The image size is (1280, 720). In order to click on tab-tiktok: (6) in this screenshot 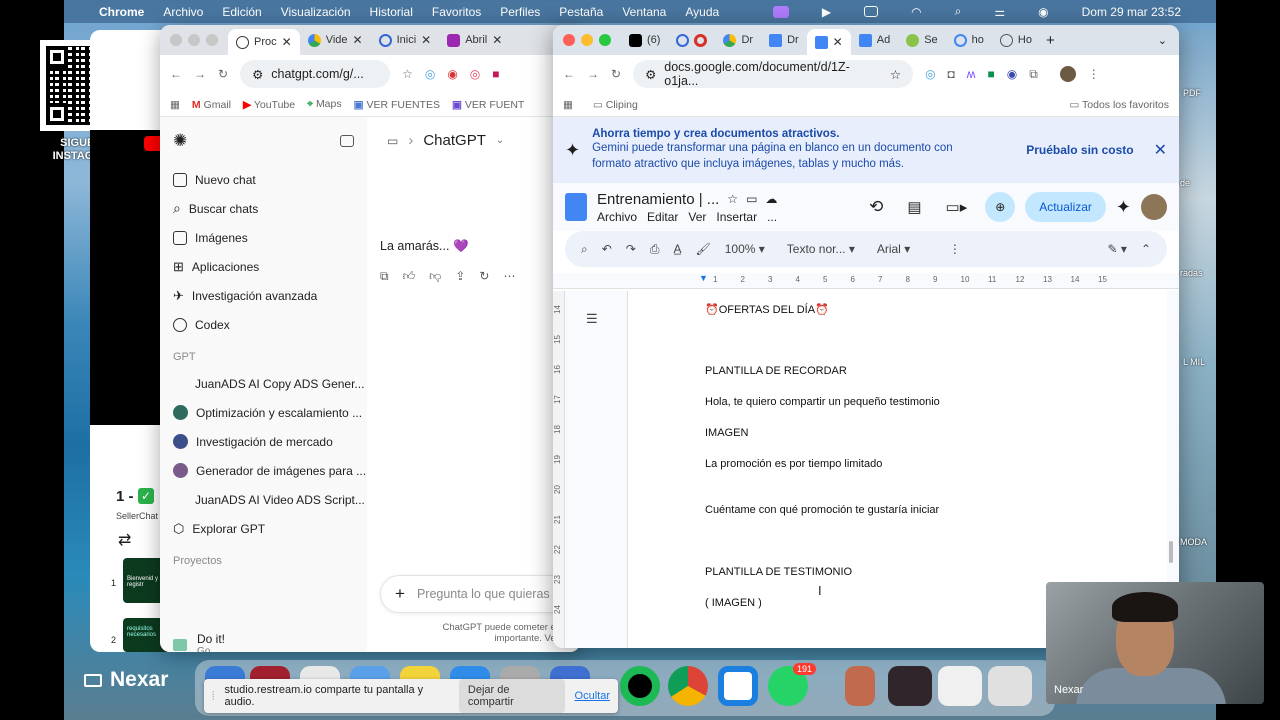, I will do `click(644, 40)`.